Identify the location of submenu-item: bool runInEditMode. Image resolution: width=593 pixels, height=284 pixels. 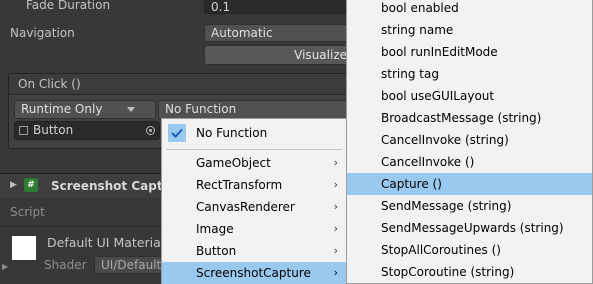
(469, 52).